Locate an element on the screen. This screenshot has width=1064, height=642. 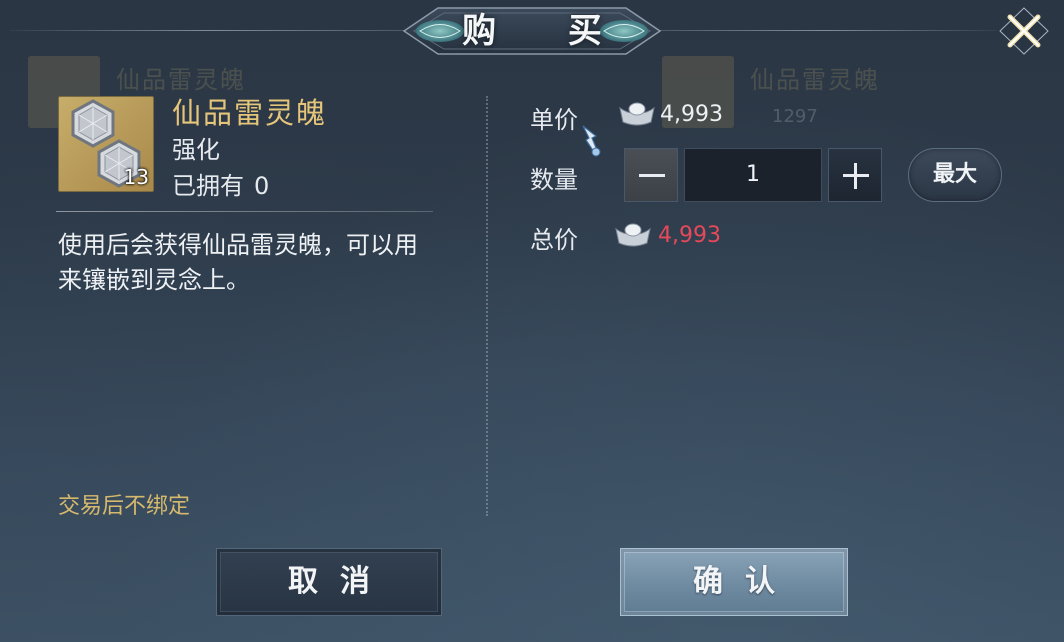
item-owned: 已拥有 0 is located at coordinates (220, 183).